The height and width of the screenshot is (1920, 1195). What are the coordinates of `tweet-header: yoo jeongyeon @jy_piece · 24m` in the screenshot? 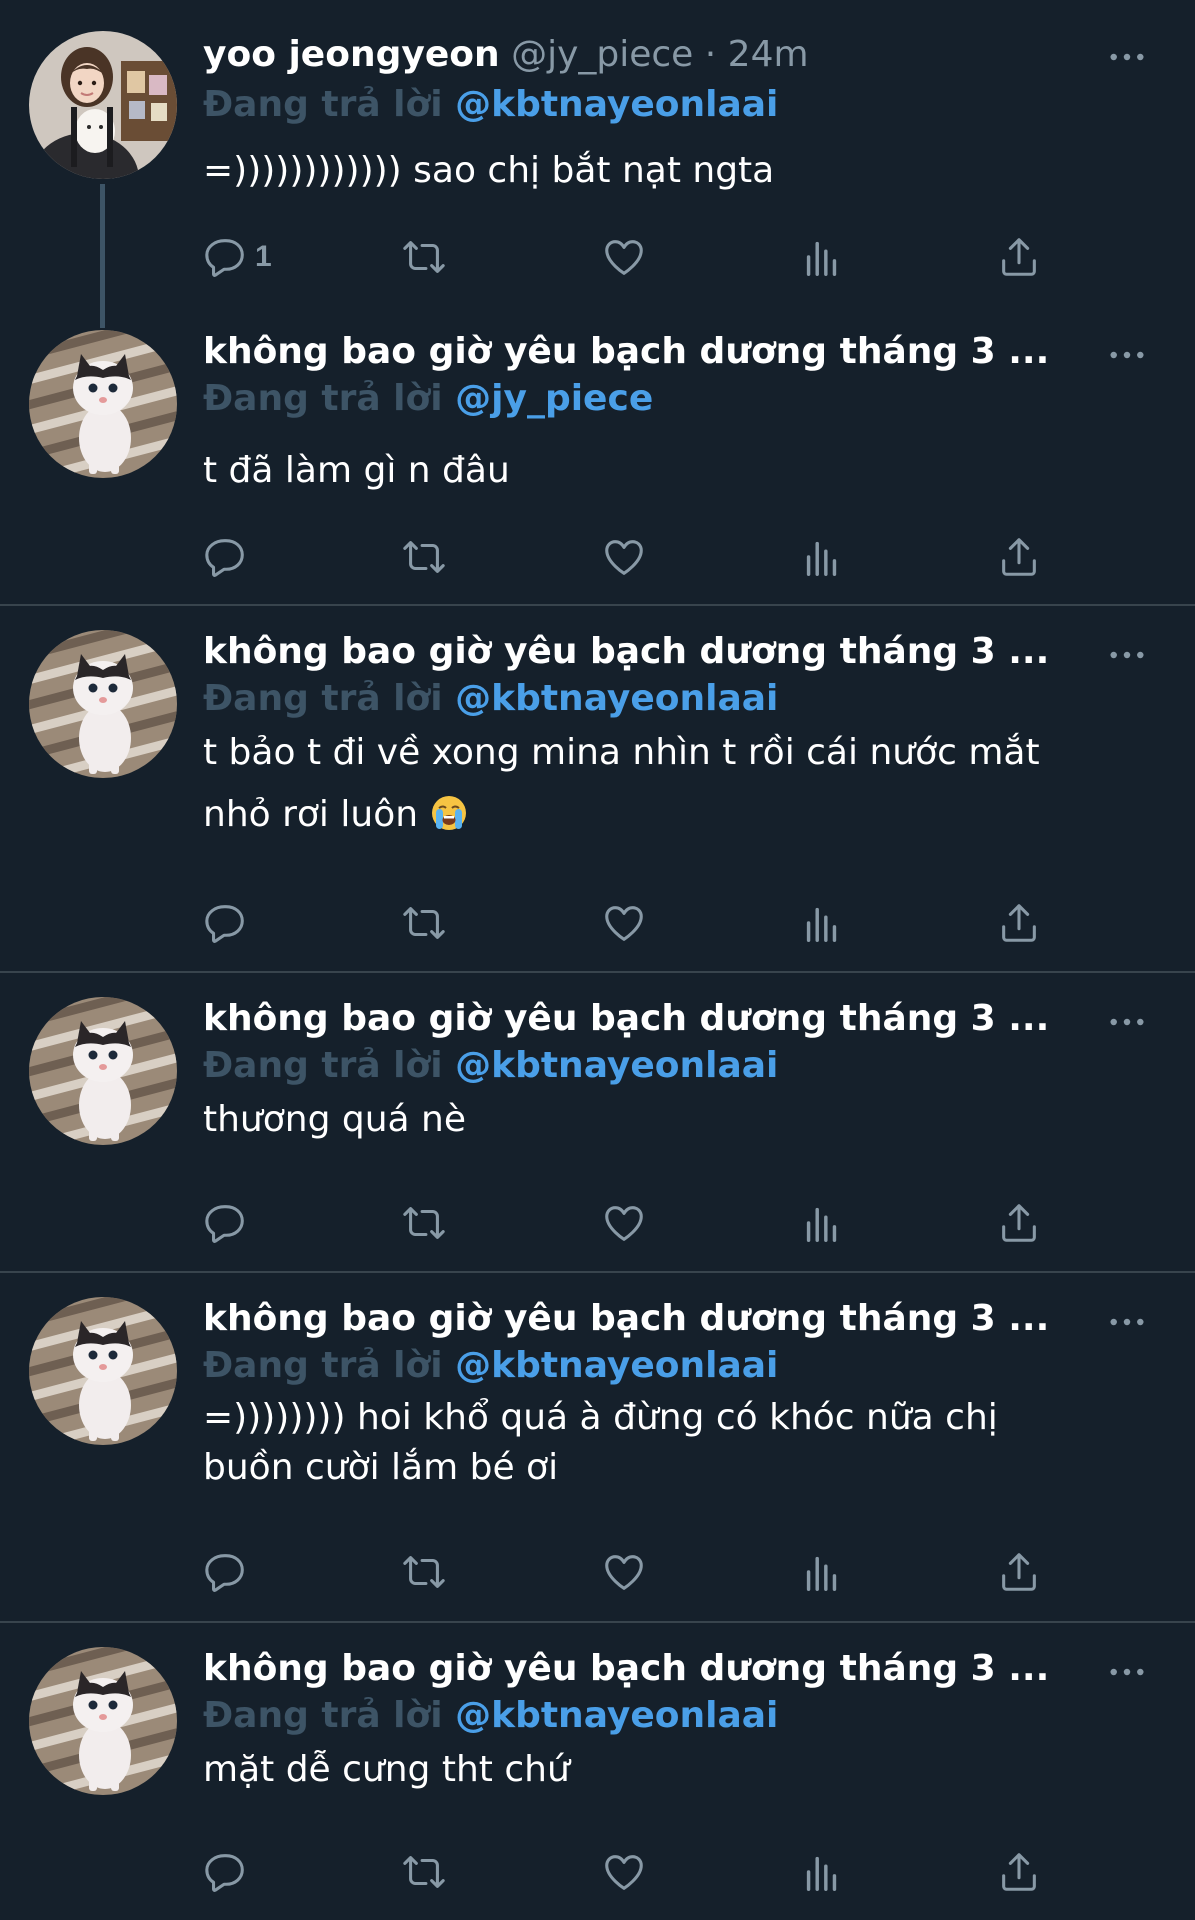 It's located at (639, 55).